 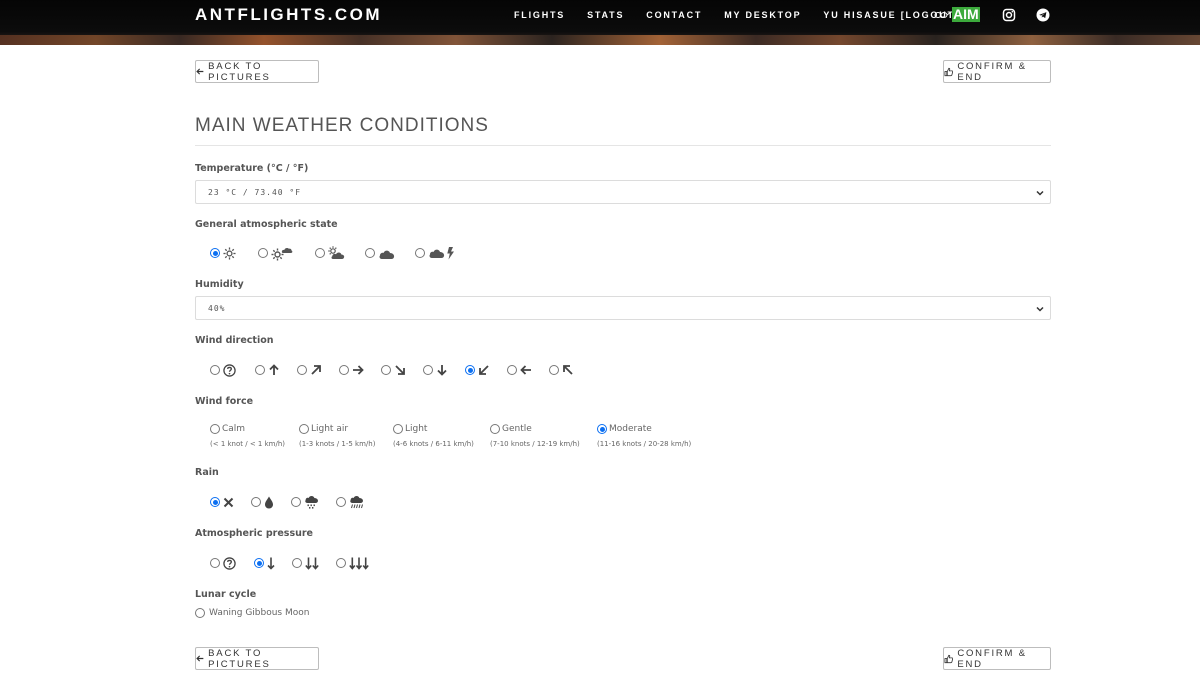 What do you see at coordinates (420, 253) in the screenshot?
I see `atmos-radio-storm` at bounding box center [420, 253].